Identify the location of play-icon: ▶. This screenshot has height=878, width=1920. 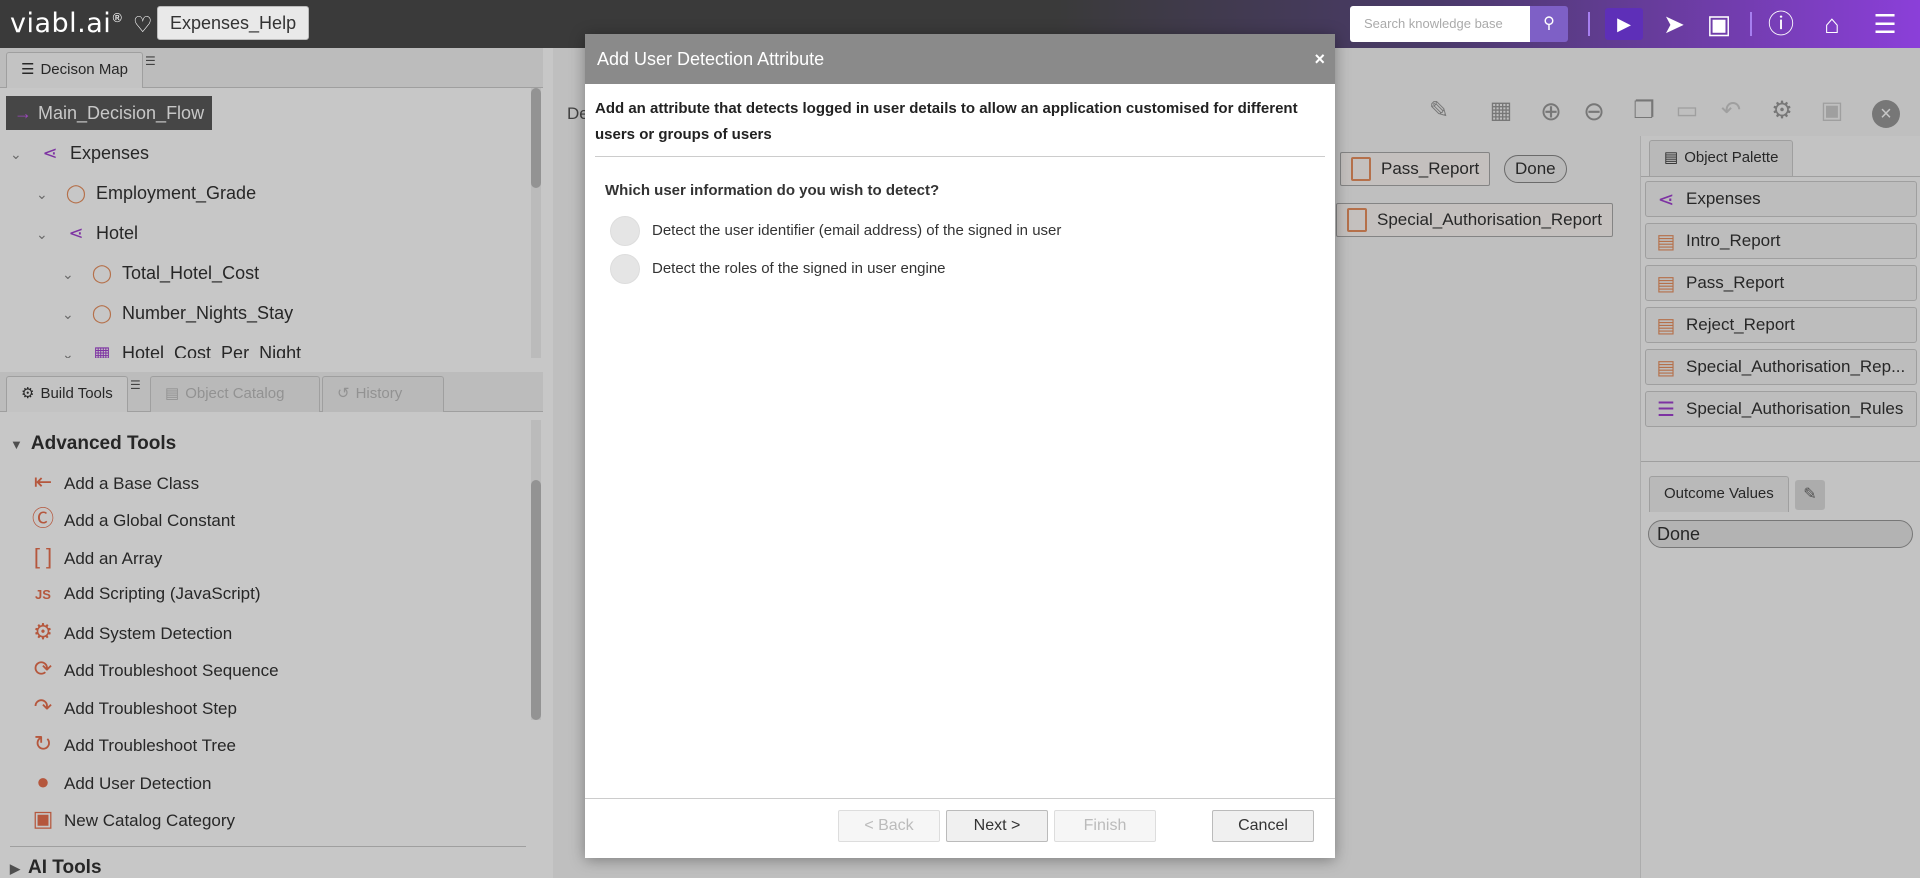
(1624, 24).